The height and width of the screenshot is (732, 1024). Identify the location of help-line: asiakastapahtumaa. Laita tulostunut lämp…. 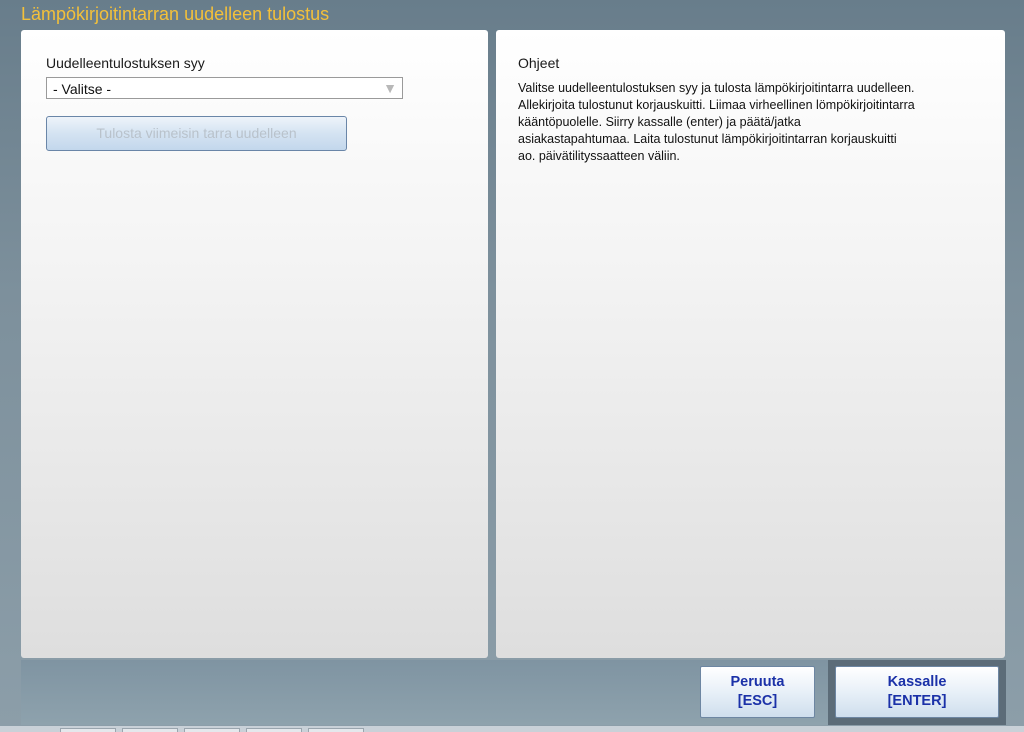
(707, 139).